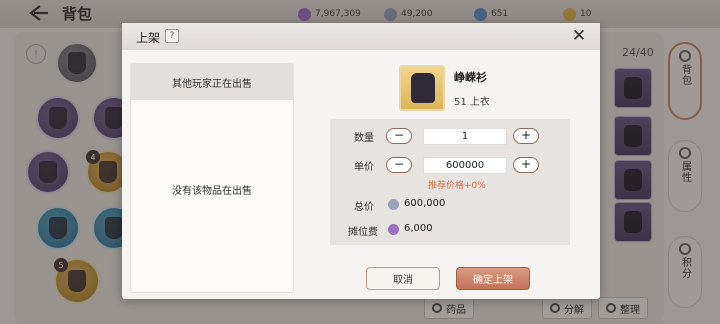 This screenshot has width=720, height=324. What do you see at coordinates (526, 136) in the screenshot?
I see `quantity-plus-button: +` at bounding box center [526, 136].